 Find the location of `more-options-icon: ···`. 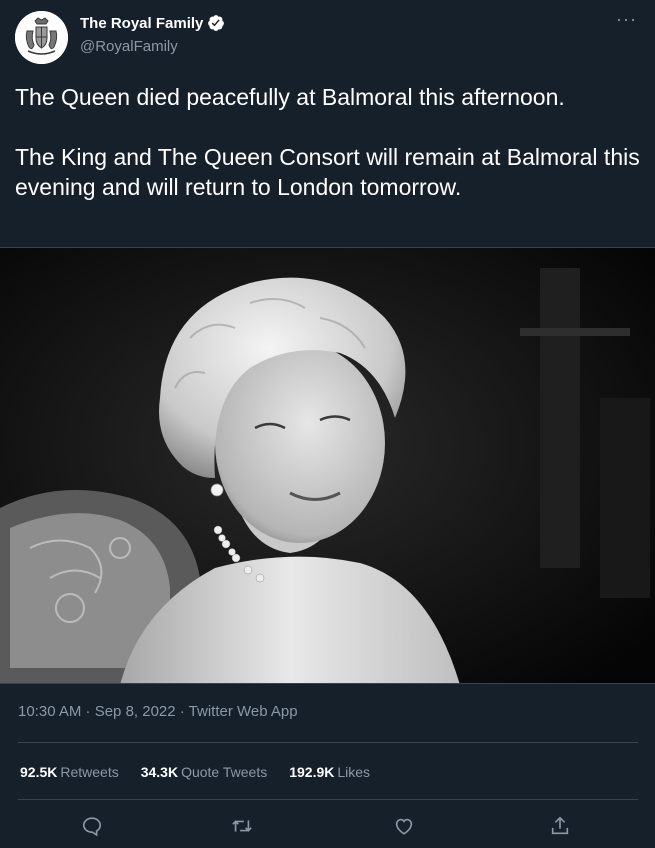

more-options-icon: ··· is located at coordinates (626, 19).